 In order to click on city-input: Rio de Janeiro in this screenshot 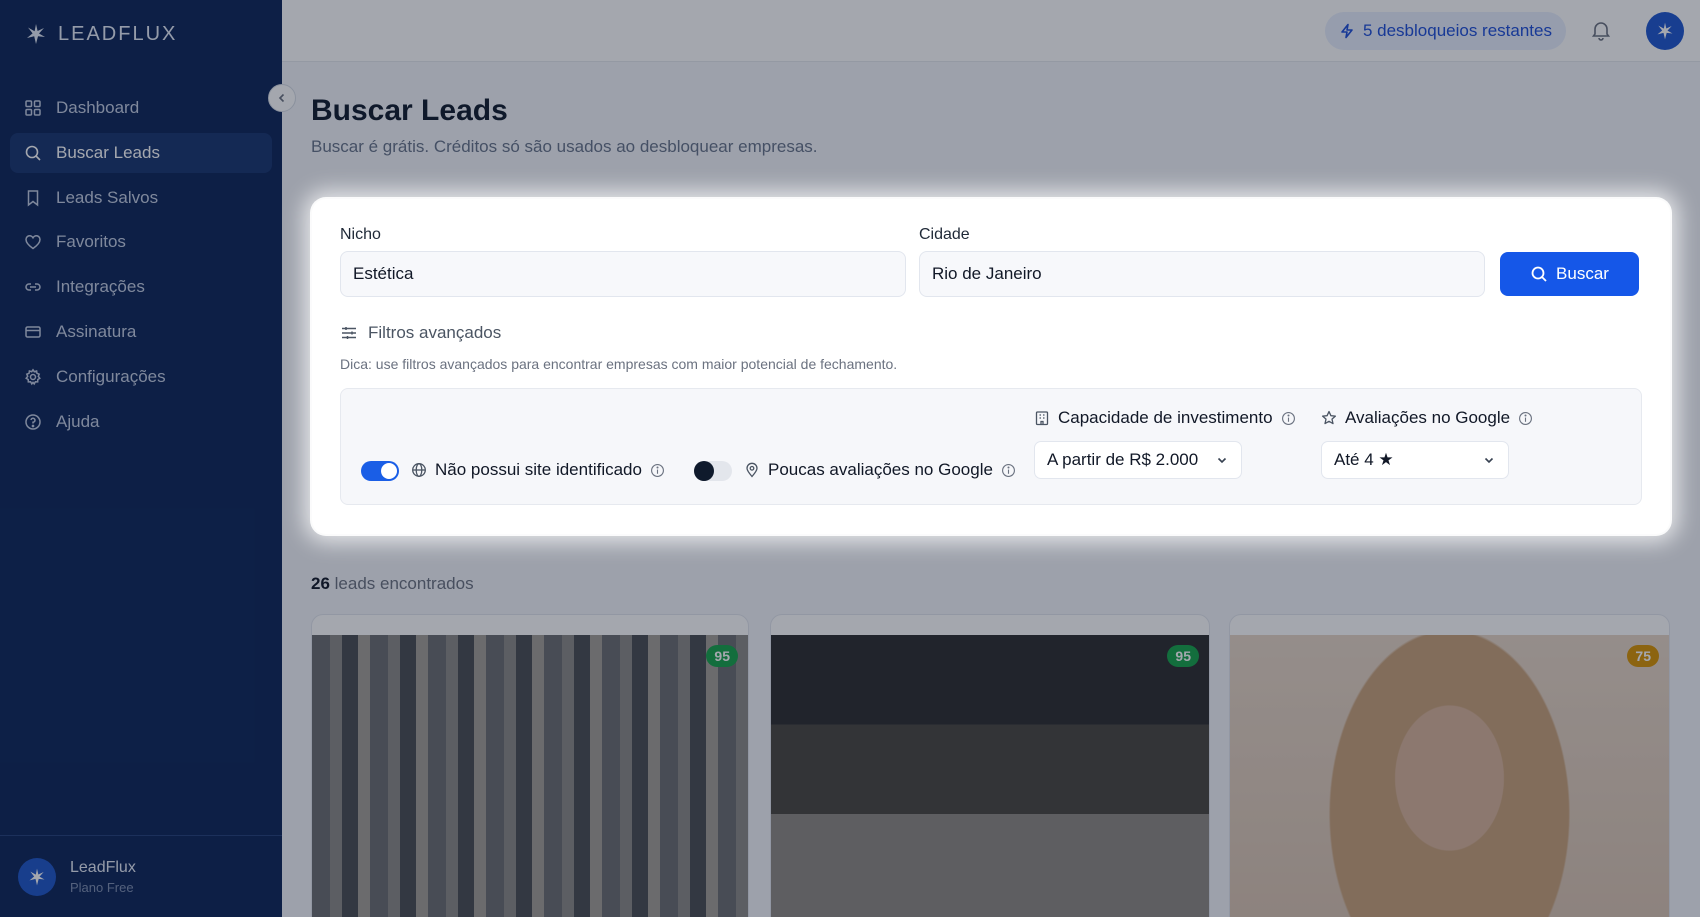, I will do `click(1202, 274)`.